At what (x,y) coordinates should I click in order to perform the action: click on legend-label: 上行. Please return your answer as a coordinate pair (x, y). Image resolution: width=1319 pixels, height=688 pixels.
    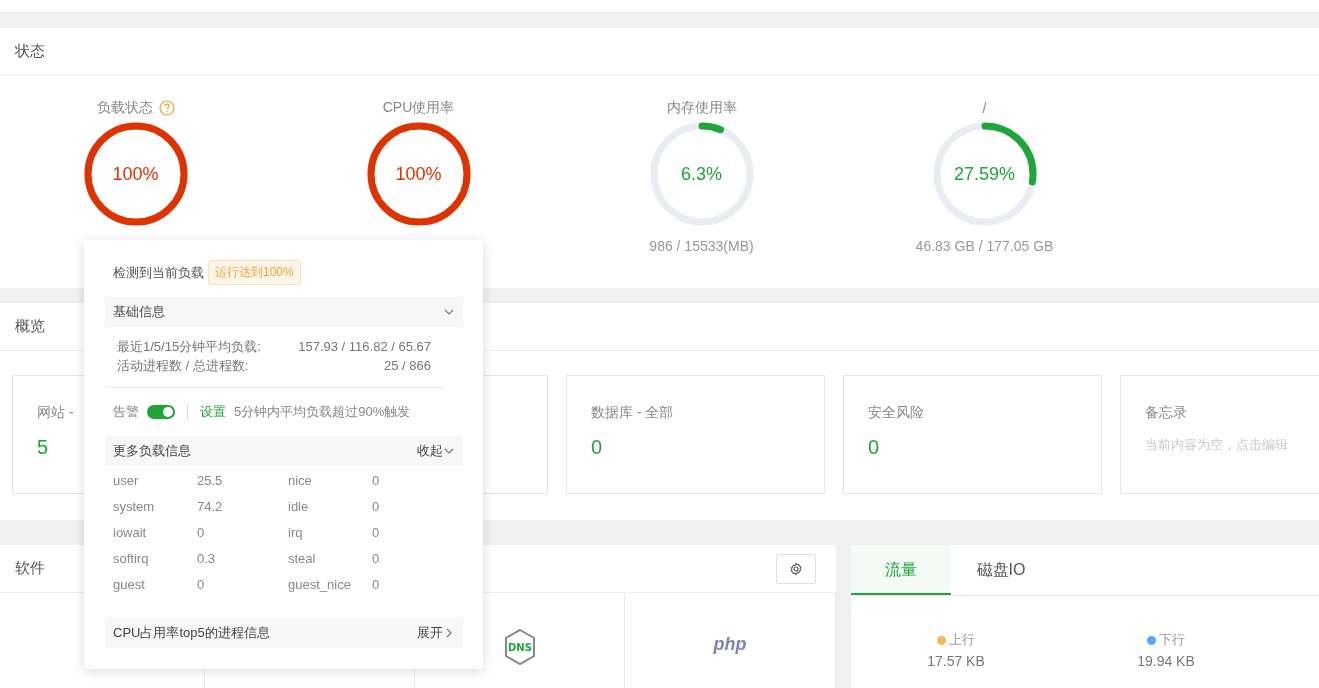
    Looking at the image, I should click on (962, 640).